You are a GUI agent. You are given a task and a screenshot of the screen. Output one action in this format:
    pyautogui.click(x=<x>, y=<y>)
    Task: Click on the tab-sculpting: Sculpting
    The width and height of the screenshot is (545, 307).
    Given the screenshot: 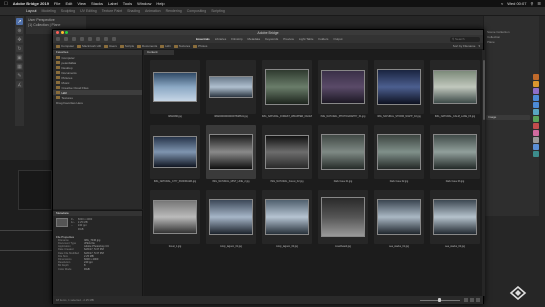 What is the action you would take?
    pyautogui.click(x=68, y=11)
    